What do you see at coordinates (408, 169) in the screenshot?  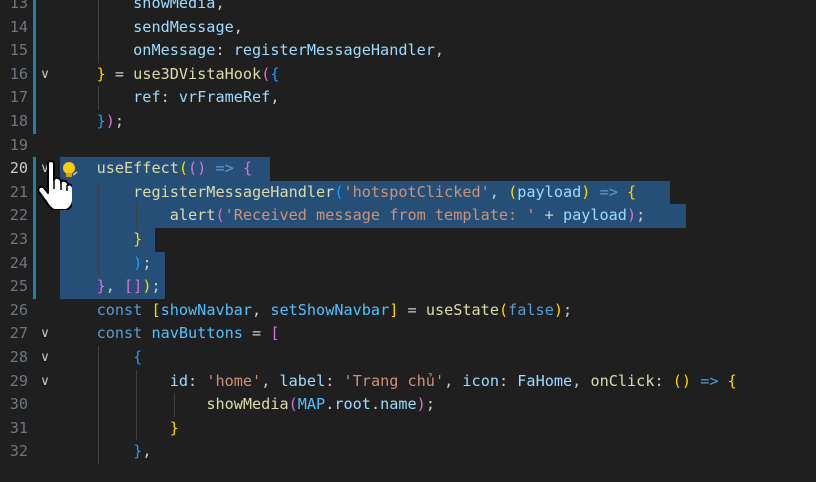 I see `code-line: 20 ∨ useEffect(() => {` at bounding box center [408, 169].